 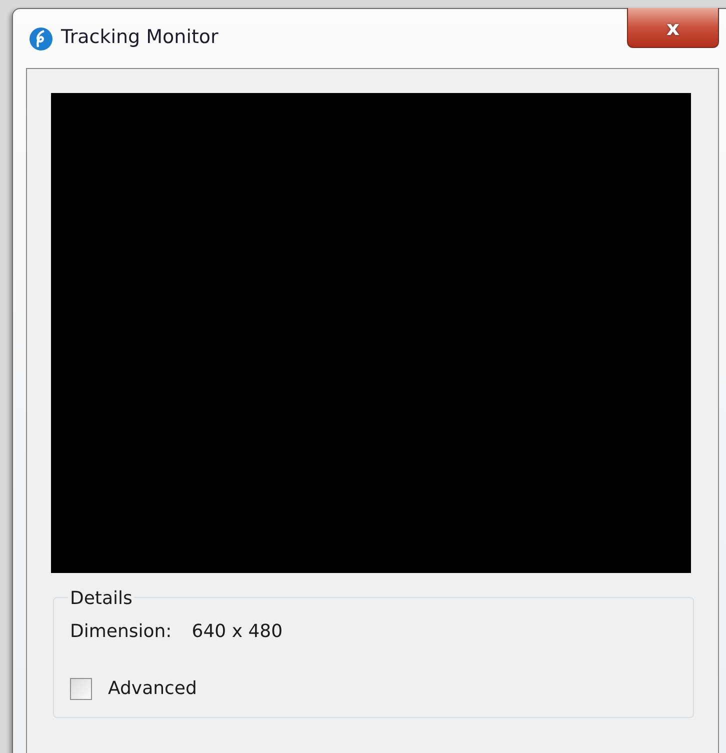 What do you see at coordinates (41, 38) in the screenshot?
I see `app-icon` at bounding box center [41, 38].